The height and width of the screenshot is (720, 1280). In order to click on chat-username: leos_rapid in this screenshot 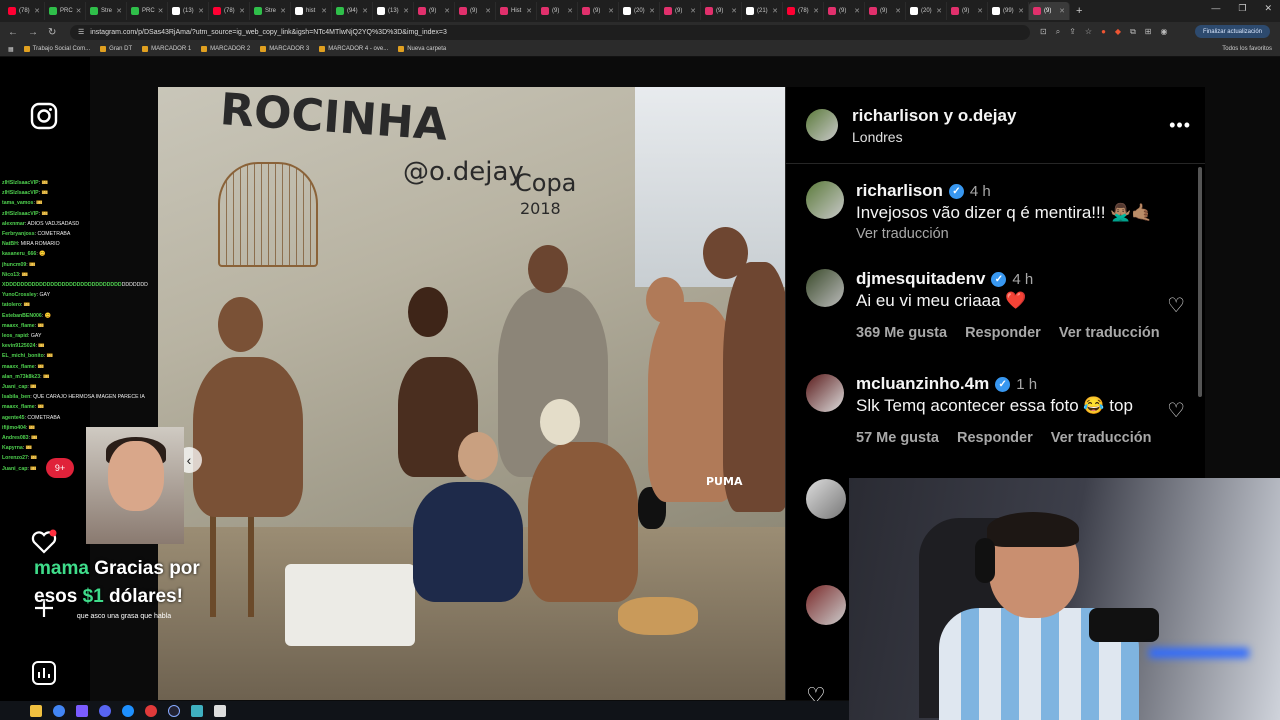, I will do `click(15, 336)`.